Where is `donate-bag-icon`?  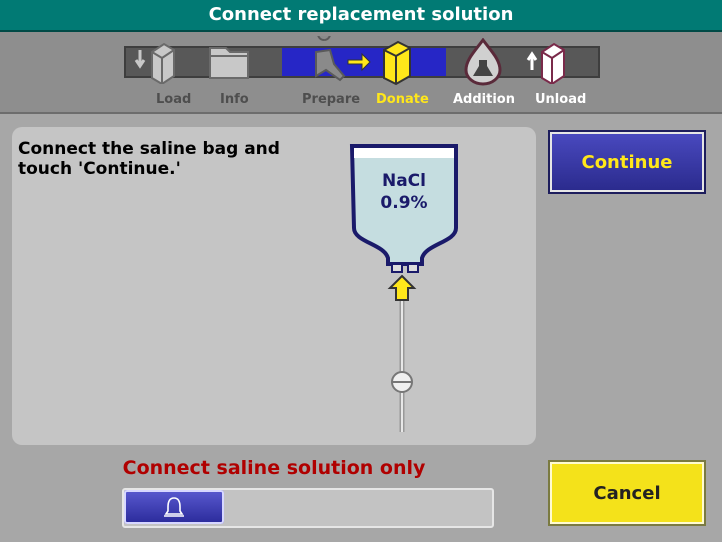 donate-bag-icon is located at coordinates (397, 63).